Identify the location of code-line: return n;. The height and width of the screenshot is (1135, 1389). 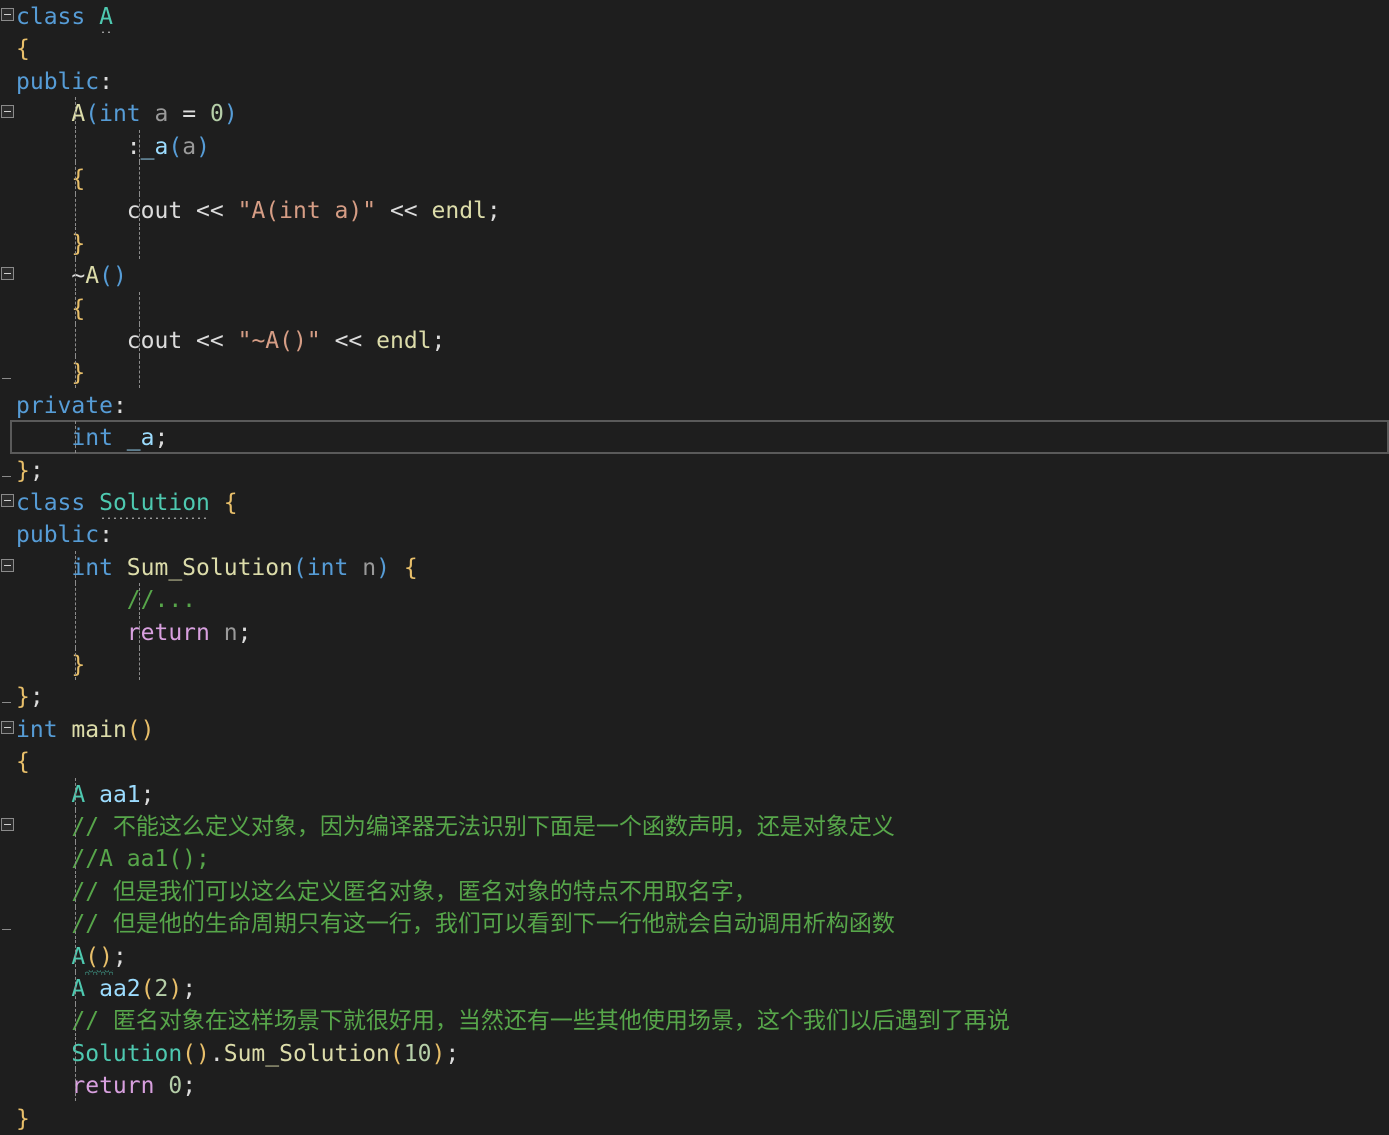
(694, 632).